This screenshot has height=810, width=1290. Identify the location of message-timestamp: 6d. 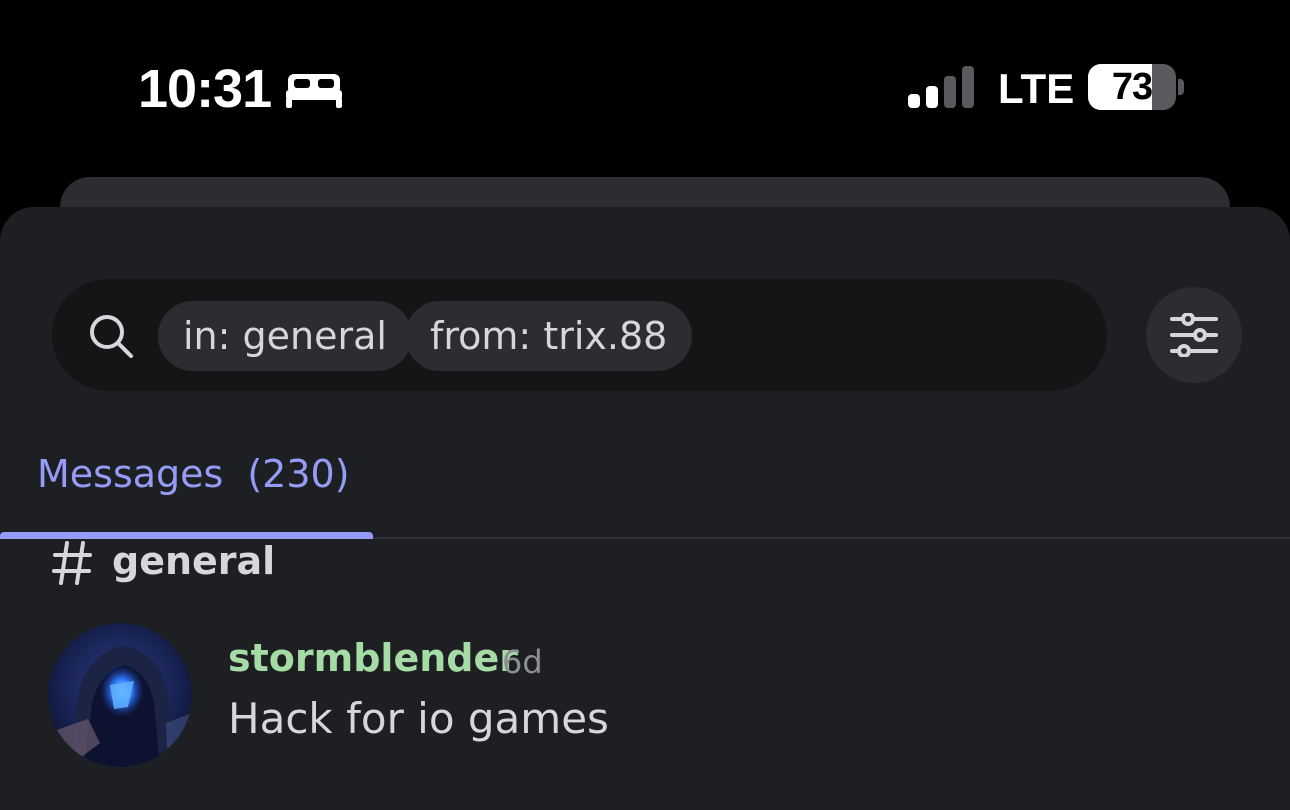
(522, 662).